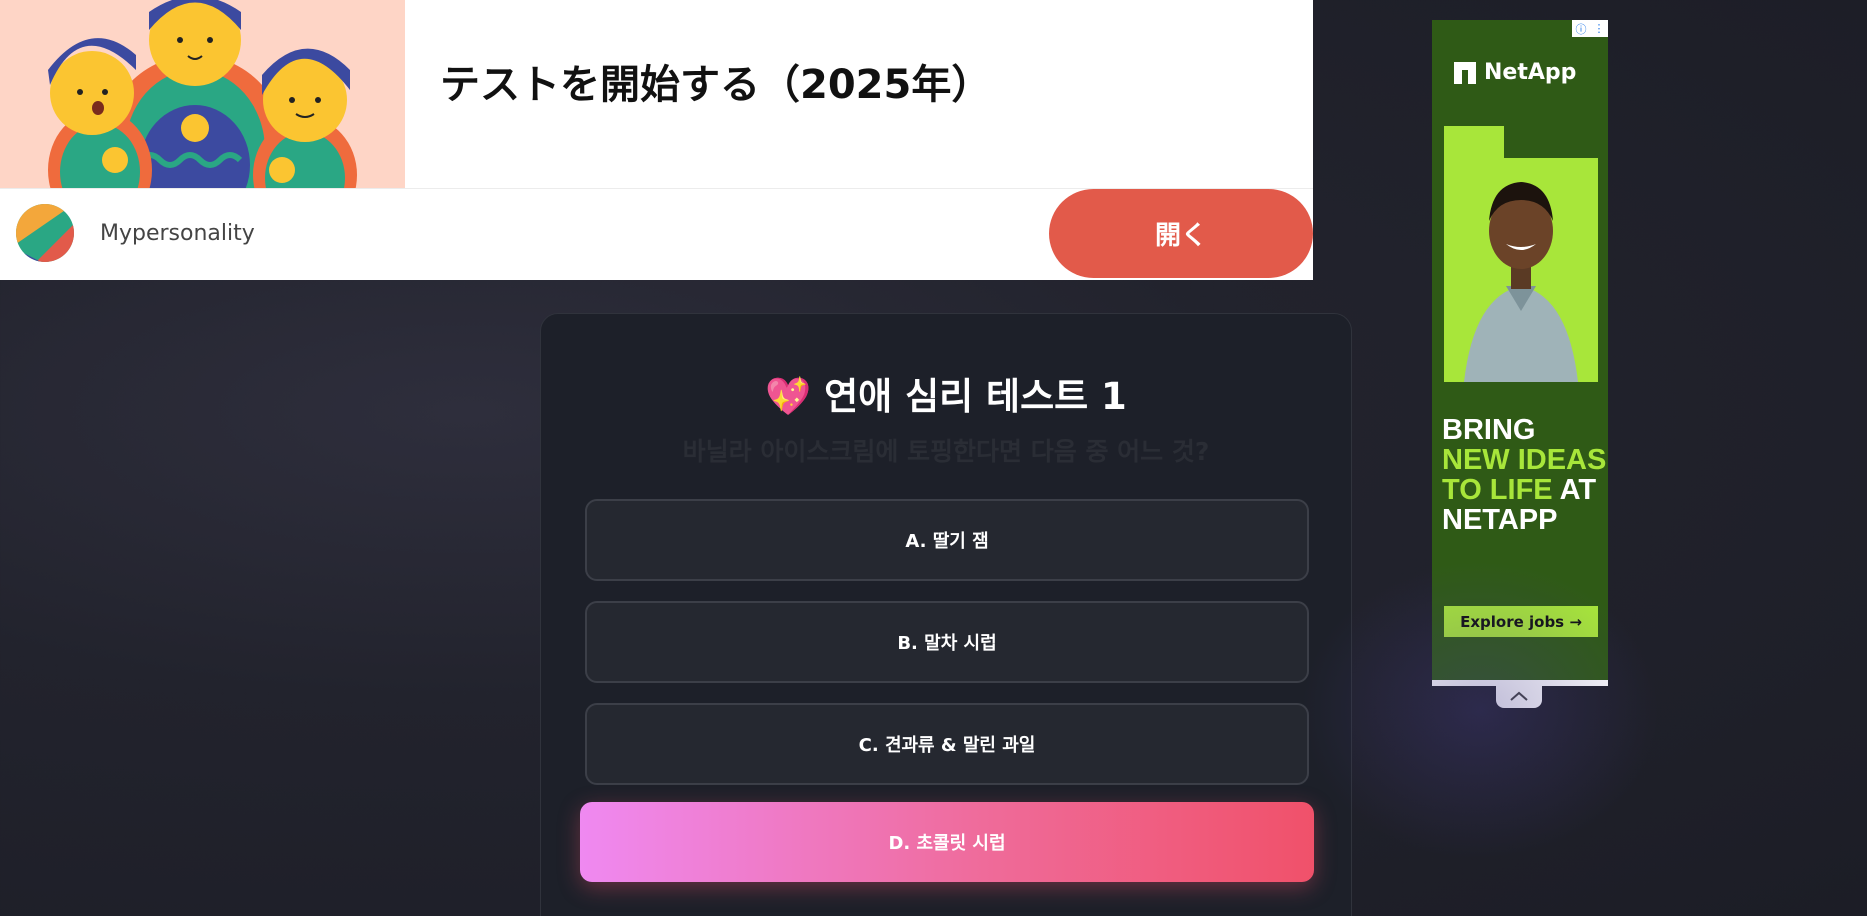  What do you see at coordinates (947, 744) in the screenshot?
I see `option-c-button: C. 견과류 & 말린 과일` at bounding box center [947, 744].